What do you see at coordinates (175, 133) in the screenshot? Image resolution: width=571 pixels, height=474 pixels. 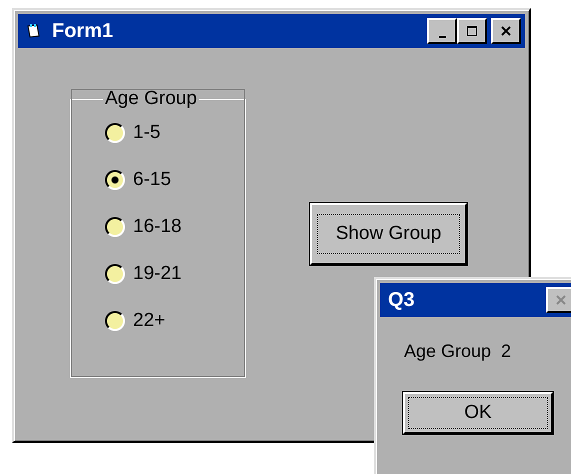 I see `radio-option: 1-5` at bounding box center [175, 133].